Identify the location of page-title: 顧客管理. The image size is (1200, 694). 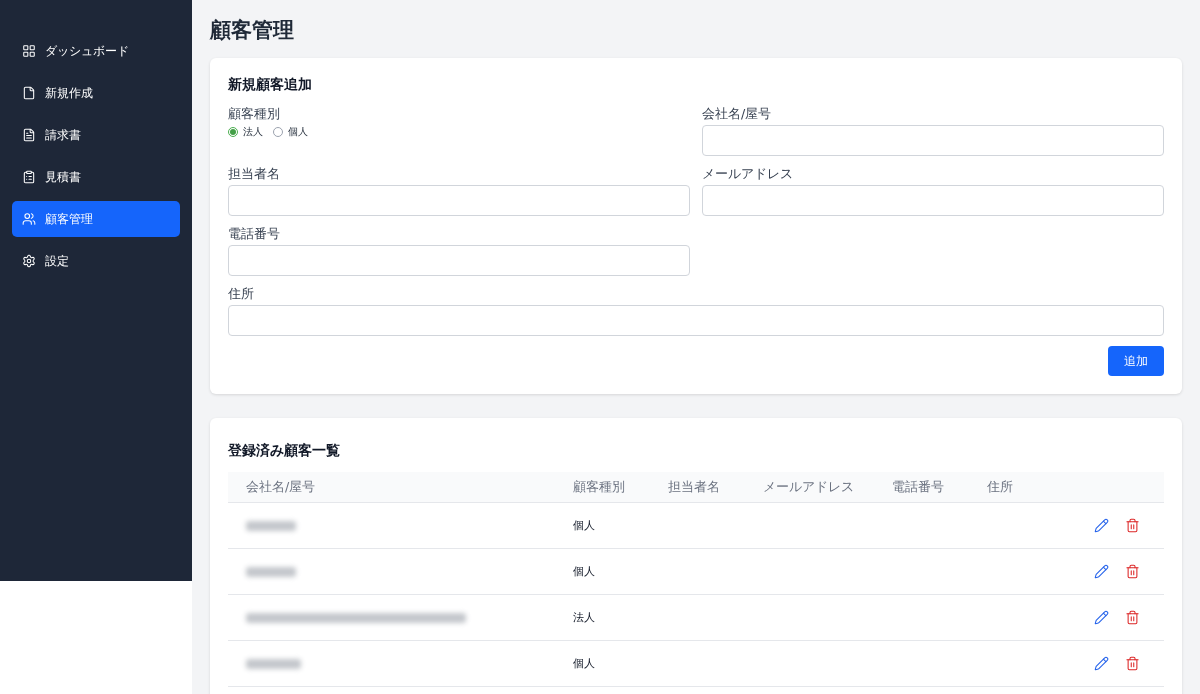
(252, 30).